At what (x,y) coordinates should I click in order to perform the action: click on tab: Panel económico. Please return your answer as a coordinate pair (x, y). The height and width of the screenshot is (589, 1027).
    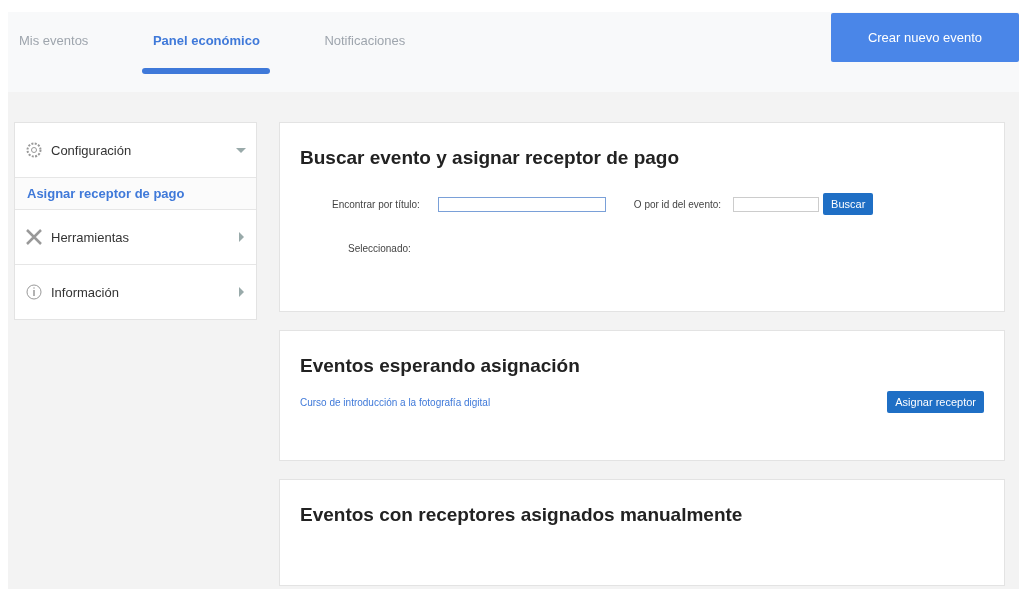
    Looking at the image, I should click on (206, 52).